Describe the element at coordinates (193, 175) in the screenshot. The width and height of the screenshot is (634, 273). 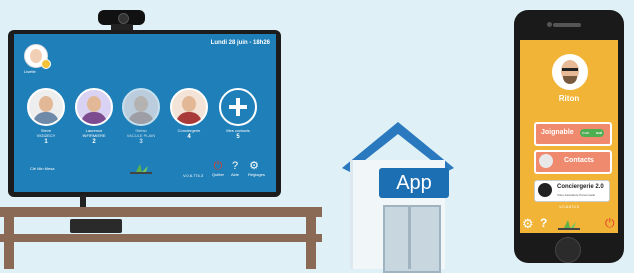
I see `version-label: V.0.6.774.3` at that location.